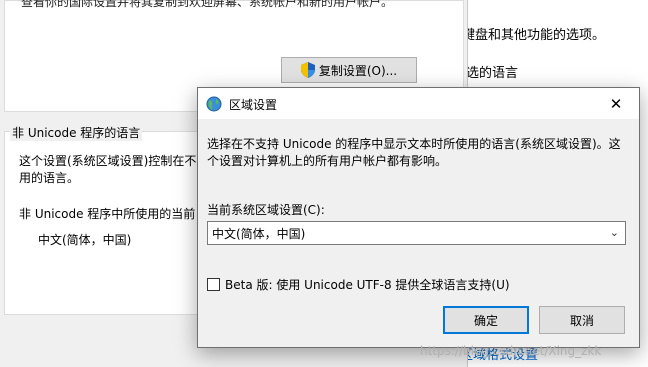 This screenshot has height=367, width=648. Describe the element at coordinates (492, 73) in the screenshot. I see `bg-language-text: 选的语言` at that location.